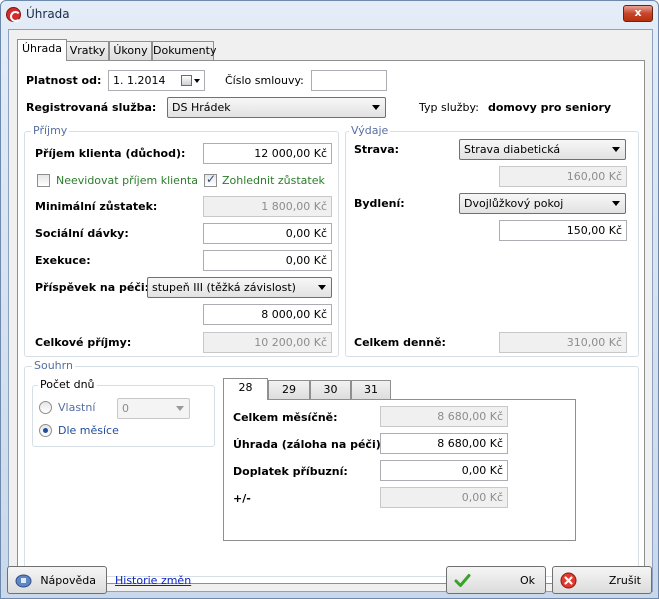 The height and width of the screenshot is (599, 659). What do you see at coordinates (63, 260) in the screenshot?
I see `exekuce-label: Exekuce:` at bounding box center [63, 260].